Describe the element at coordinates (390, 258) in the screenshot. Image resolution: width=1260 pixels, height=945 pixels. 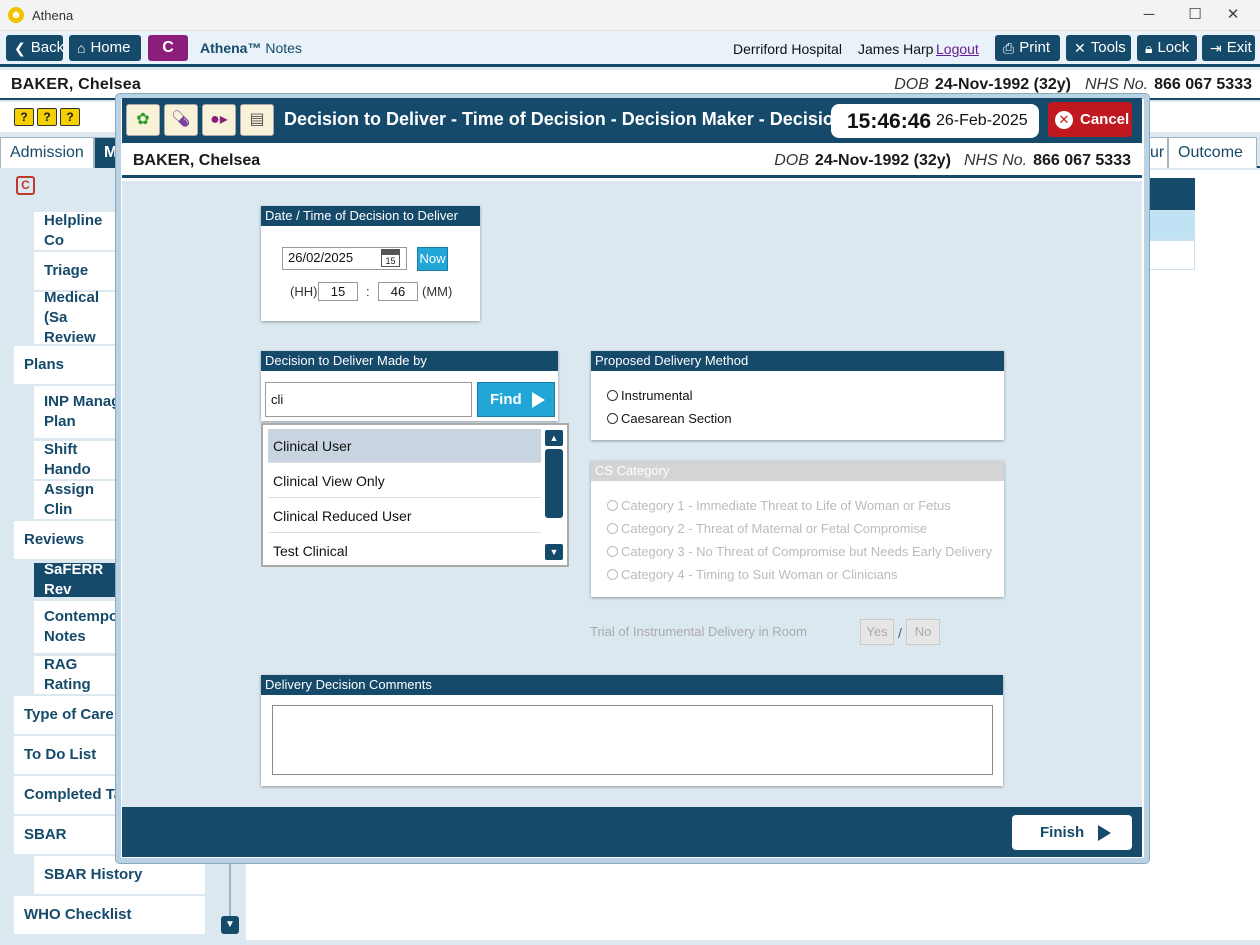
I see `calendar-icon: 15` at that location.